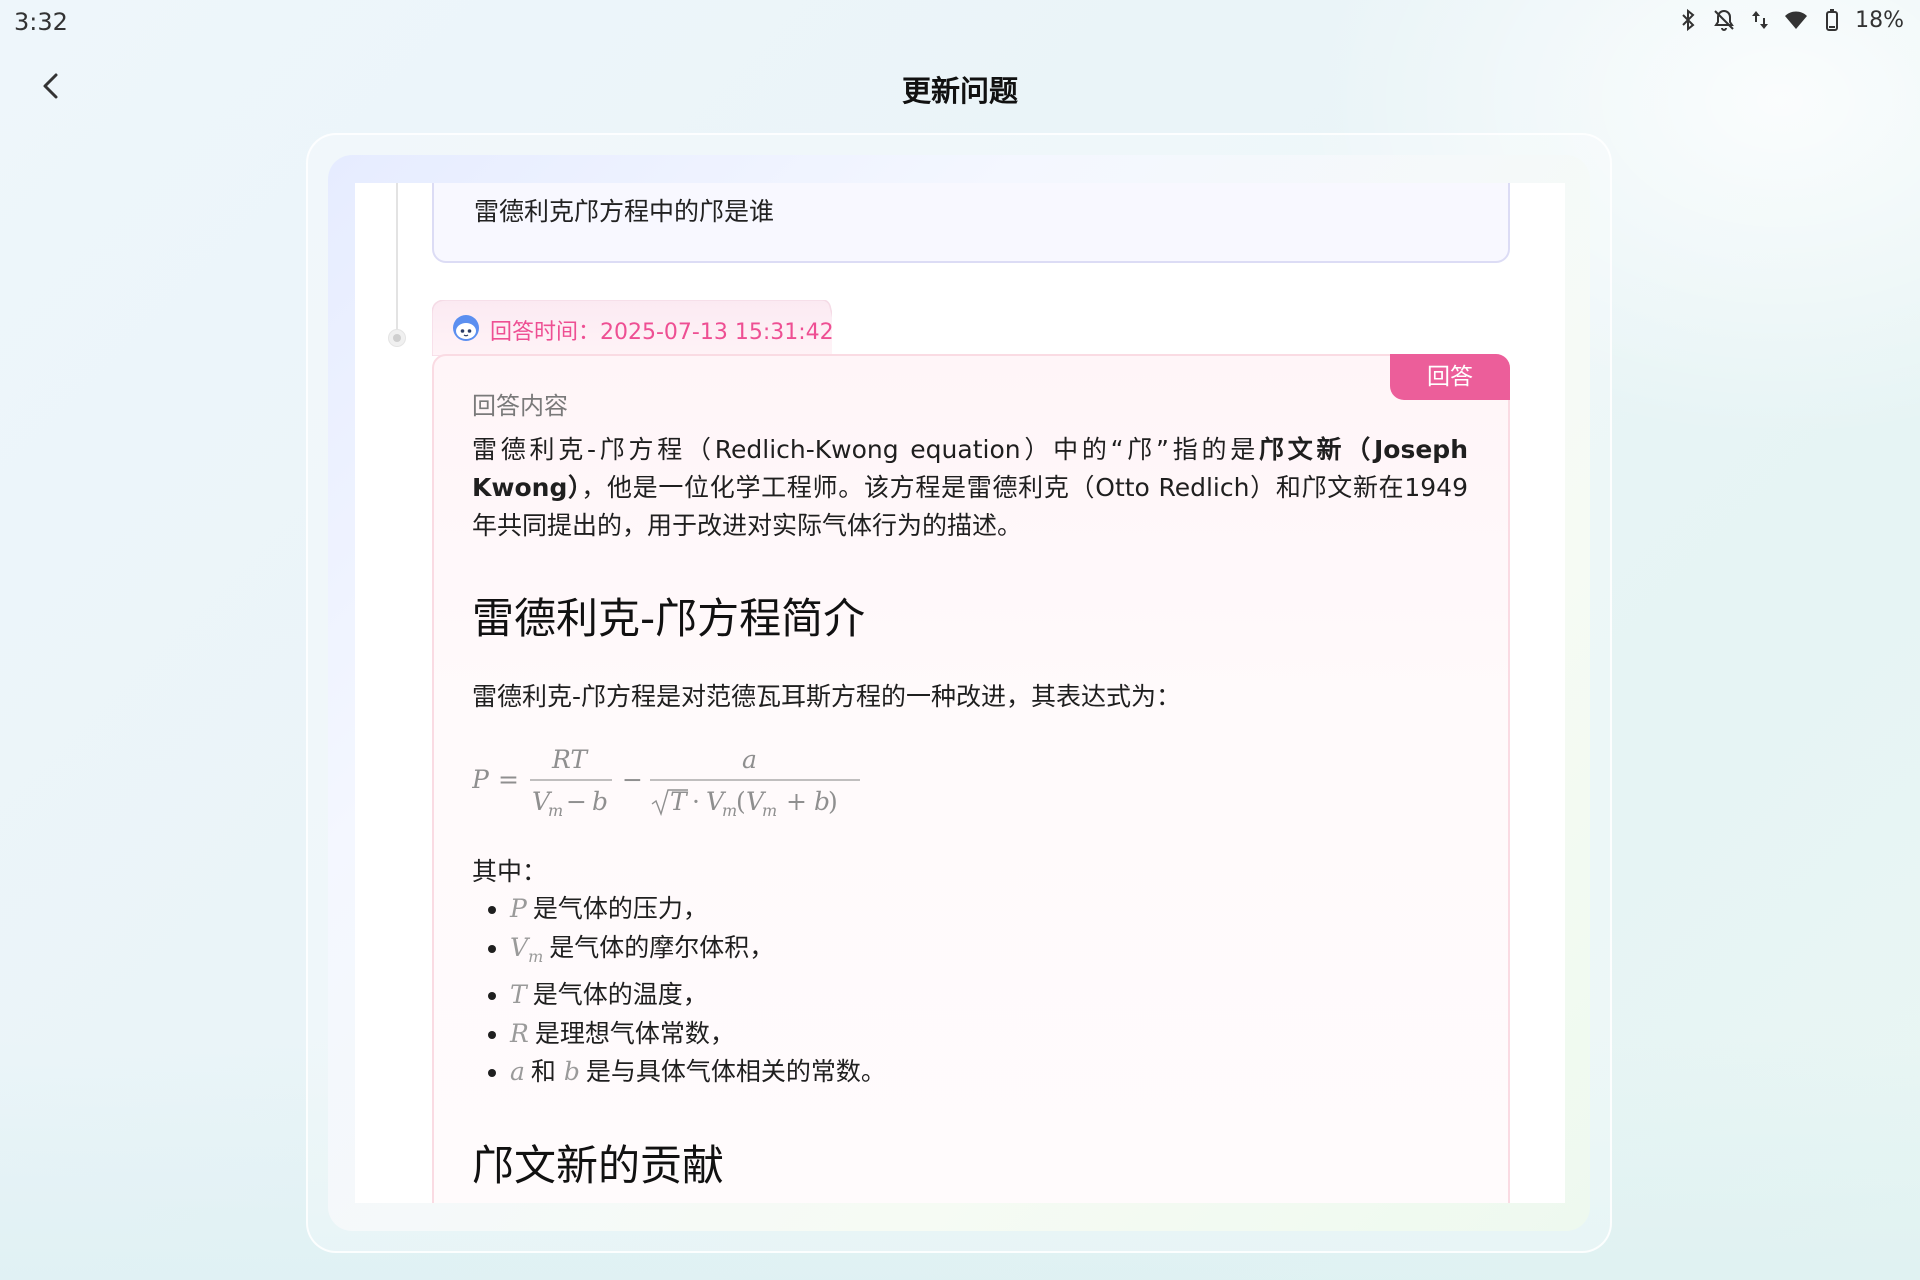  I want to click on wifi-icon, so click(1796, 20).